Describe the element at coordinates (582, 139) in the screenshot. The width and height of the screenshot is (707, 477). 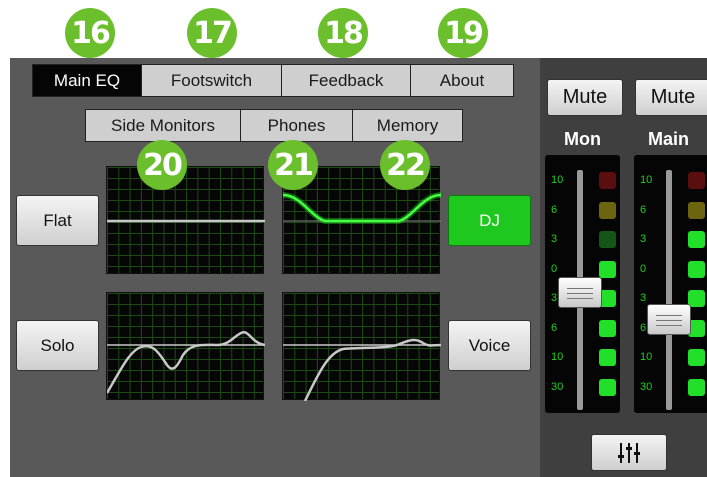
I see `channel-label-mon: Mon` at that location.